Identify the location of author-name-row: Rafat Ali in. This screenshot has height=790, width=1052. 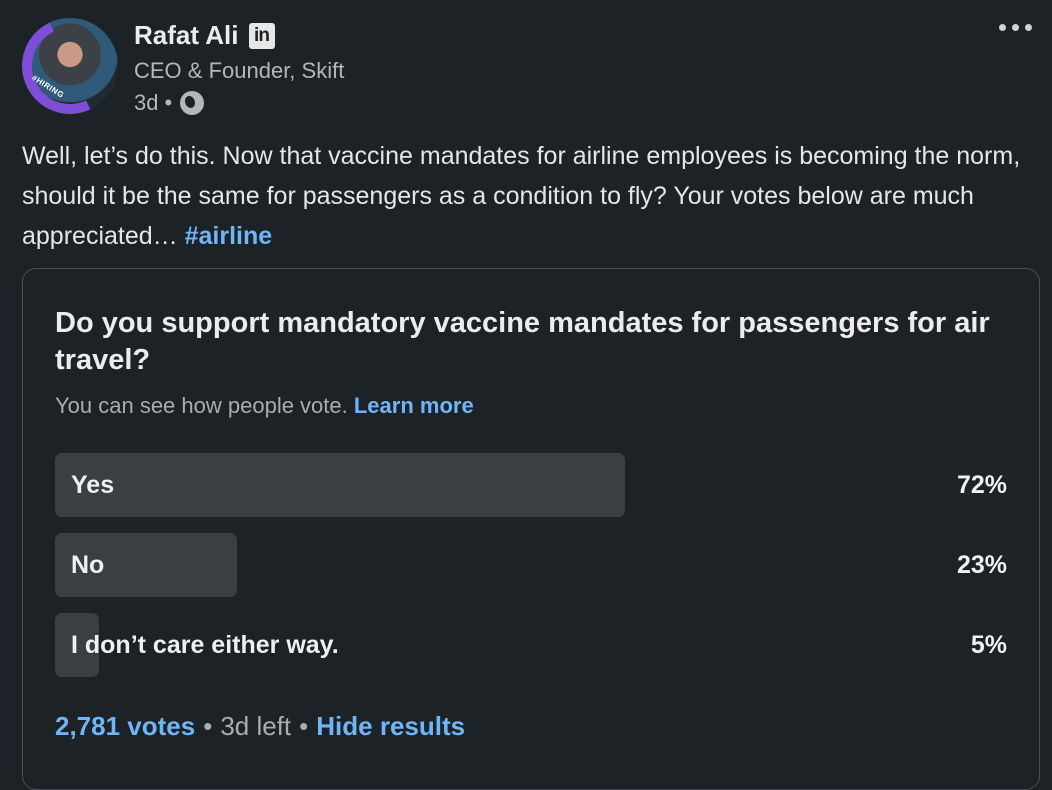
(204, 35).